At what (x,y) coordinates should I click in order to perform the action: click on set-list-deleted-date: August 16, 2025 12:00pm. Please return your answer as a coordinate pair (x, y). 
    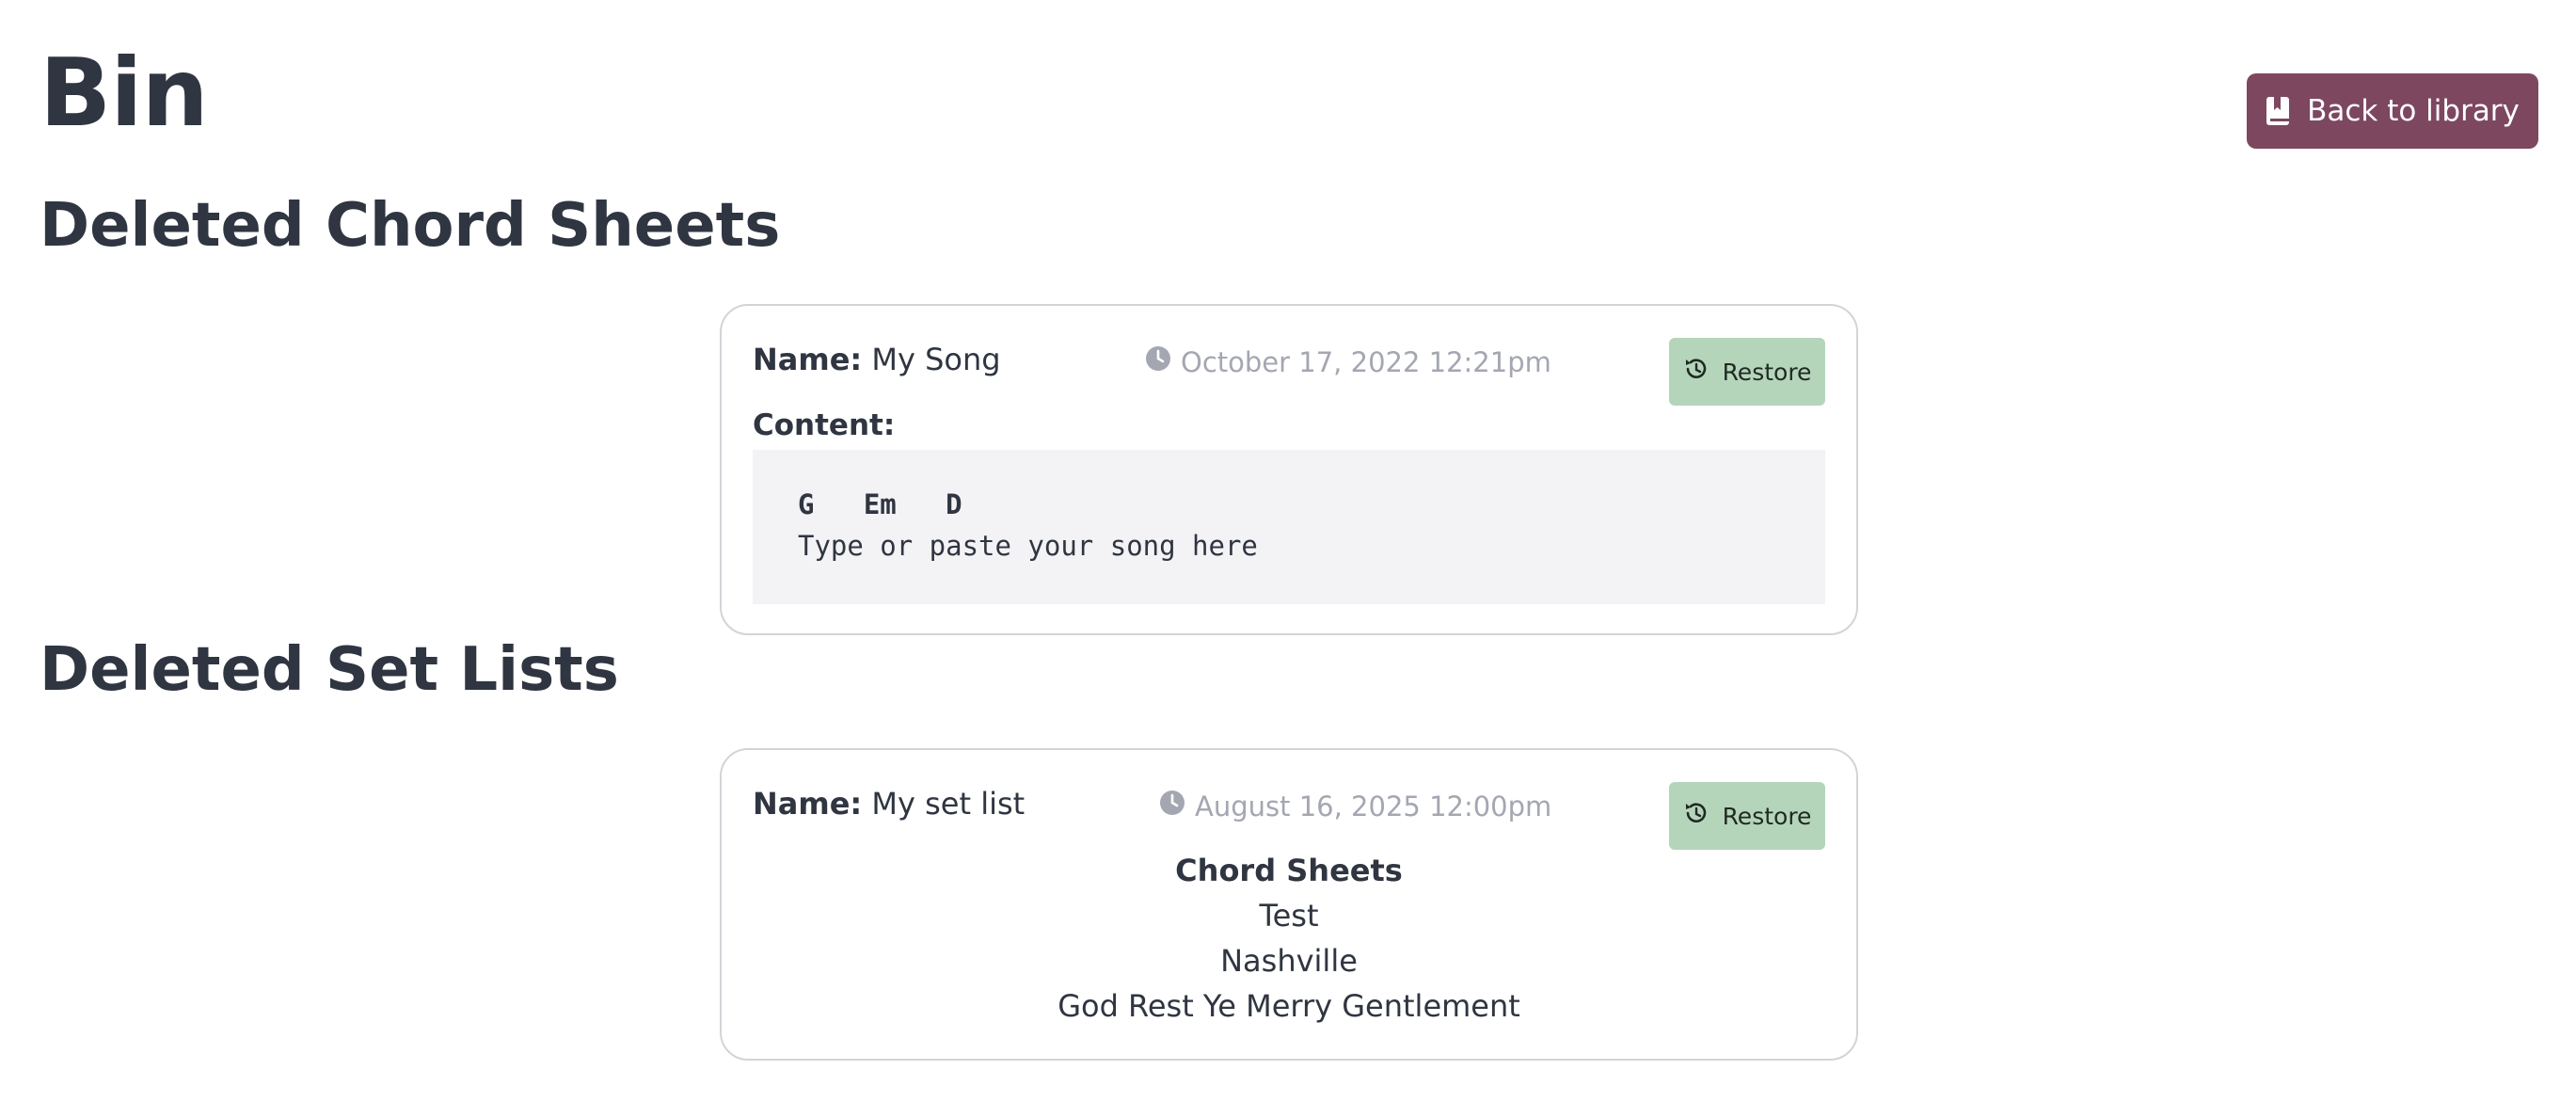
    Looking at the image, I should click on (1355, 807).